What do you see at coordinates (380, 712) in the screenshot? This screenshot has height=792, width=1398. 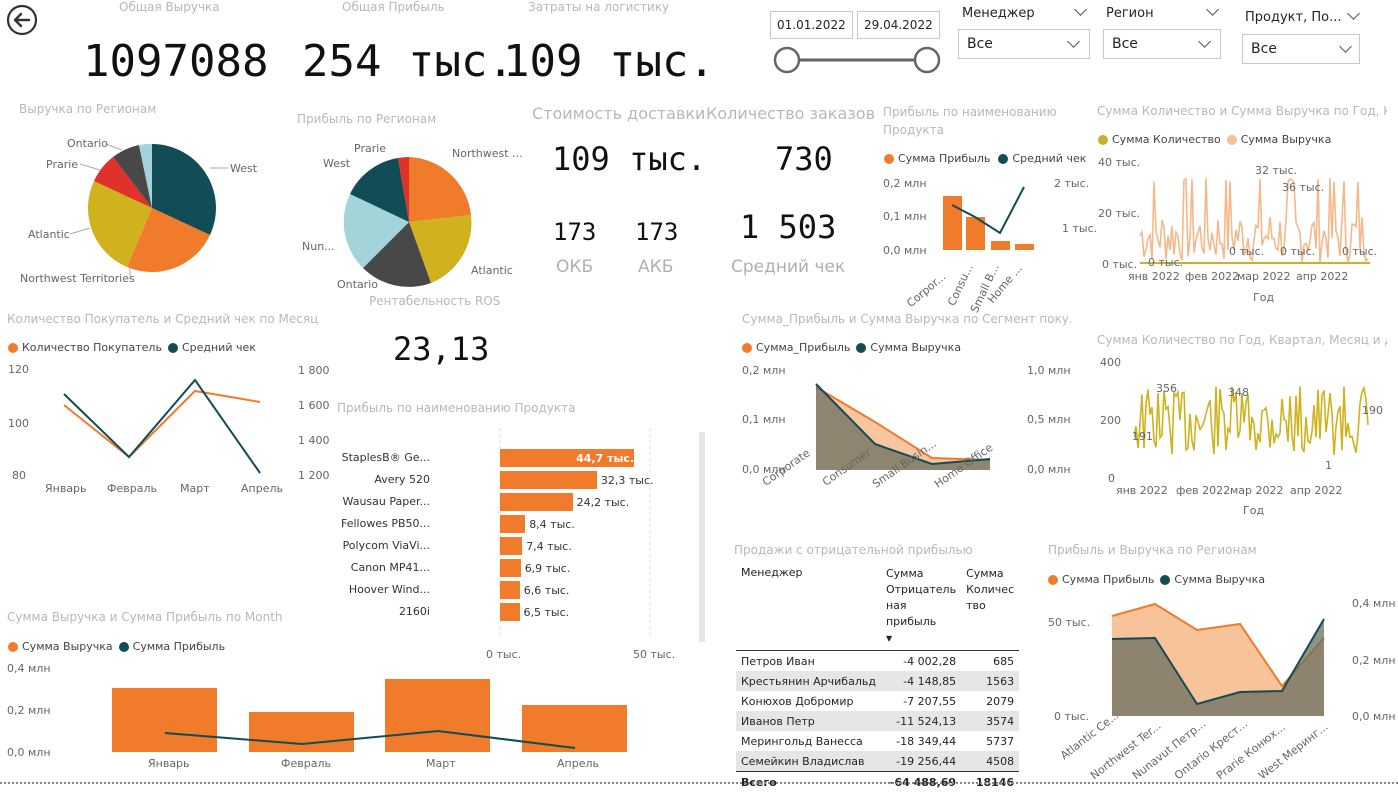 I see `rev-profit-month-chart` at bounding box center [380, 712].